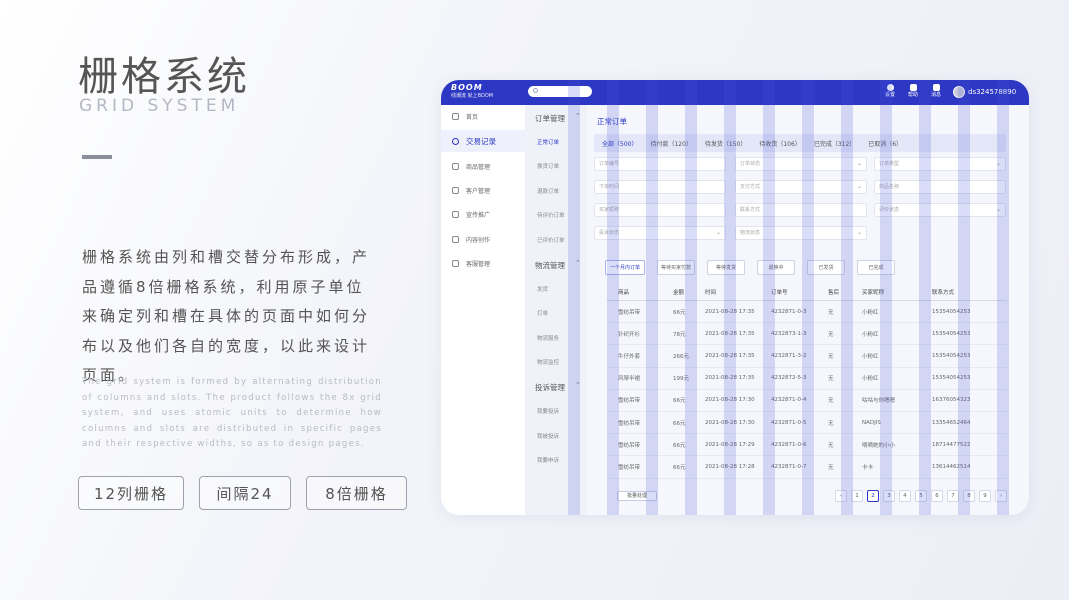 This screenshot has height=600, width=1069. Describe the element at coordinates (478, 240) in the screenshot. I see `sidebar-item-label: 内容创作` at that location.